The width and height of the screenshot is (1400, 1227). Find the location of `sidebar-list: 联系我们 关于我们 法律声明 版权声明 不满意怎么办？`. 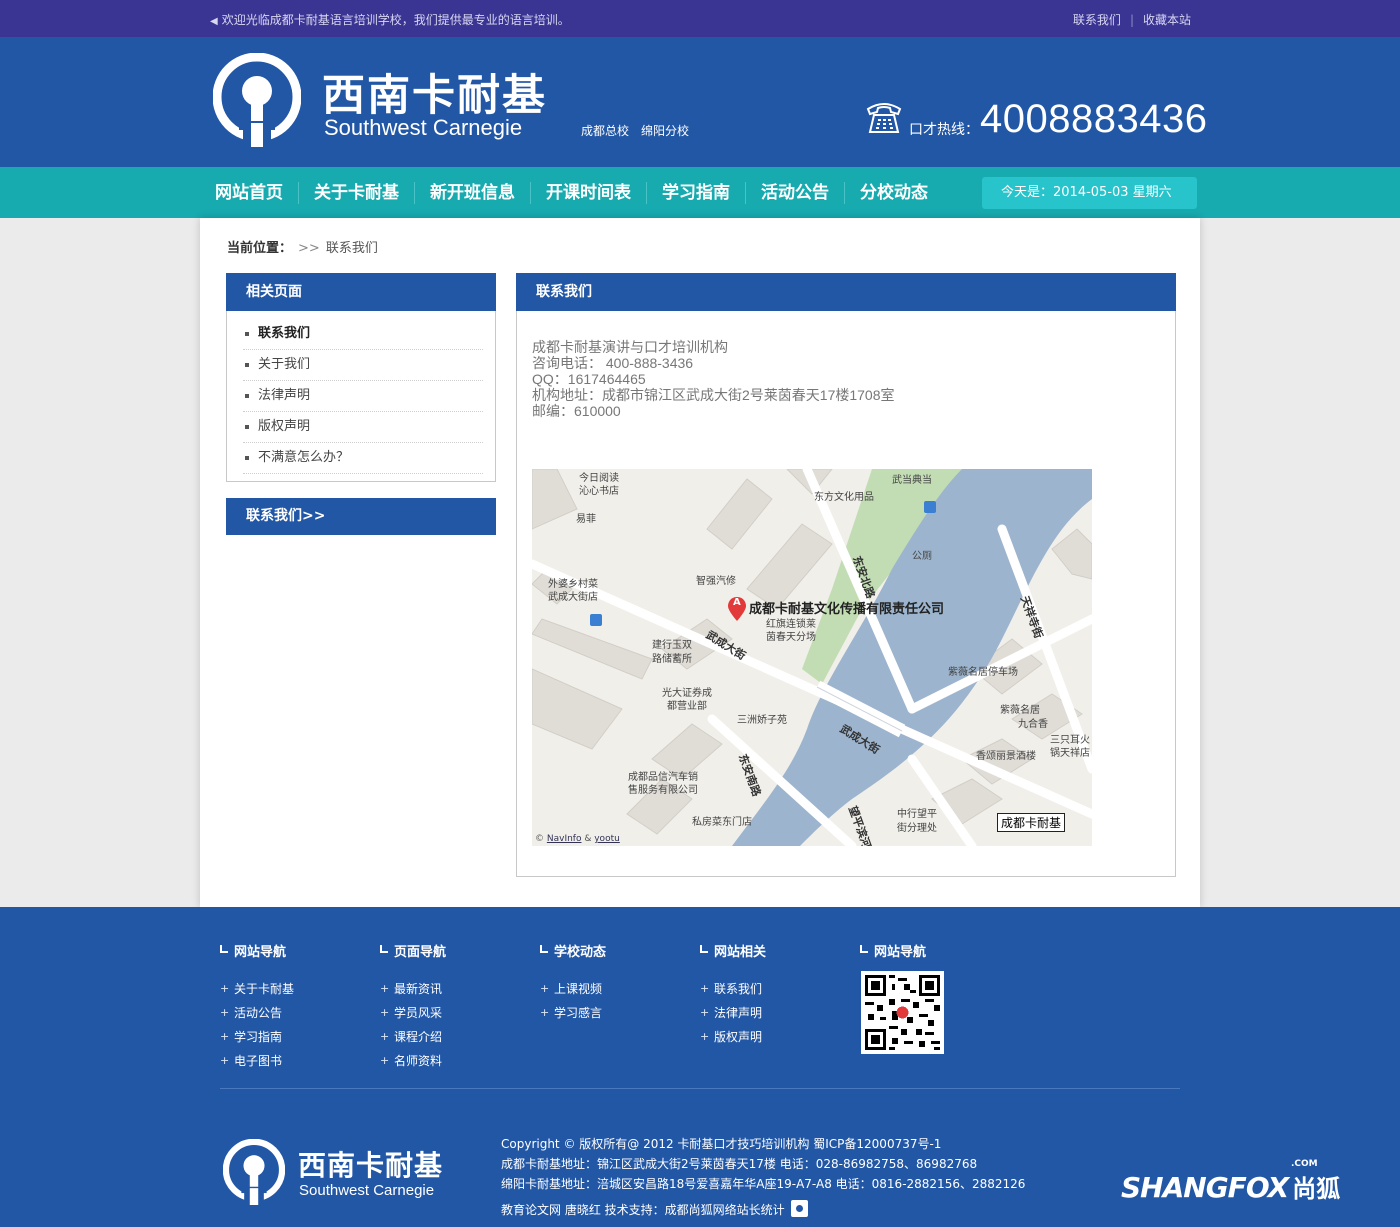

sidebar-list: 联系我们 关于我们 法律声明 版权声明 不满意怎么办？ is located at coordinates (361, 396).